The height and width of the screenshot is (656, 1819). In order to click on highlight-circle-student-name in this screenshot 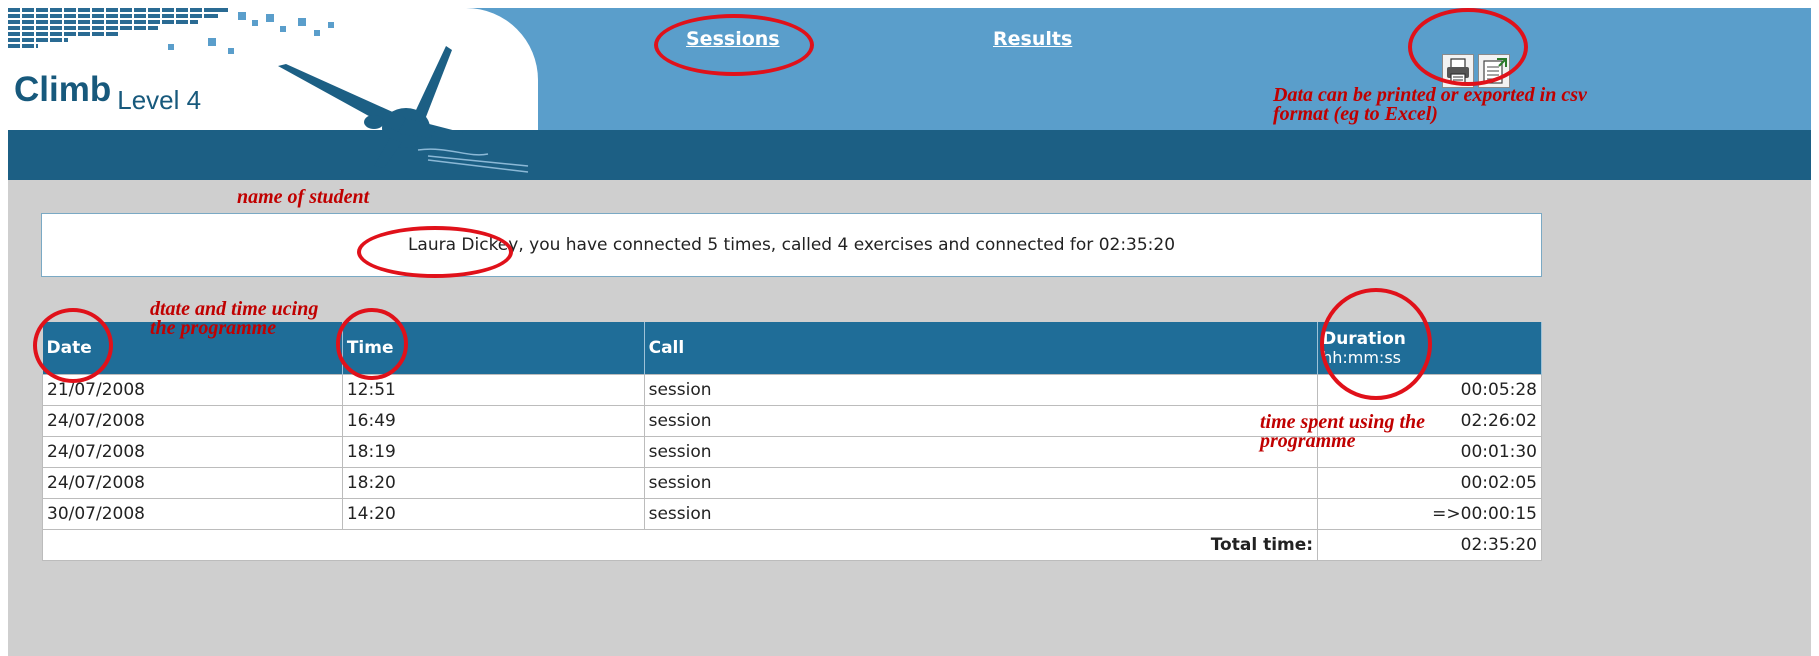, I will do `click(435, 252)`.